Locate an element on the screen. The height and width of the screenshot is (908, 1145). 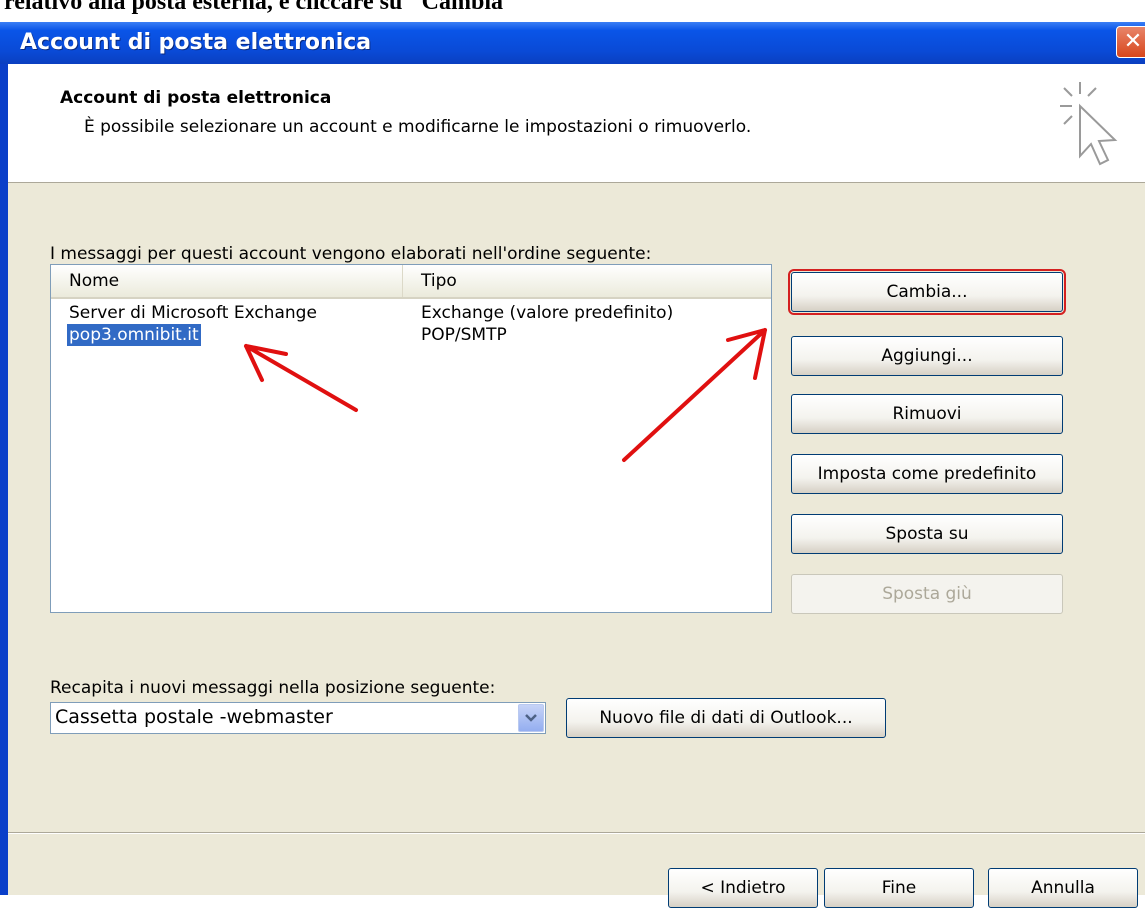
back-button: < Indietro is located at coordinates (743, 888).